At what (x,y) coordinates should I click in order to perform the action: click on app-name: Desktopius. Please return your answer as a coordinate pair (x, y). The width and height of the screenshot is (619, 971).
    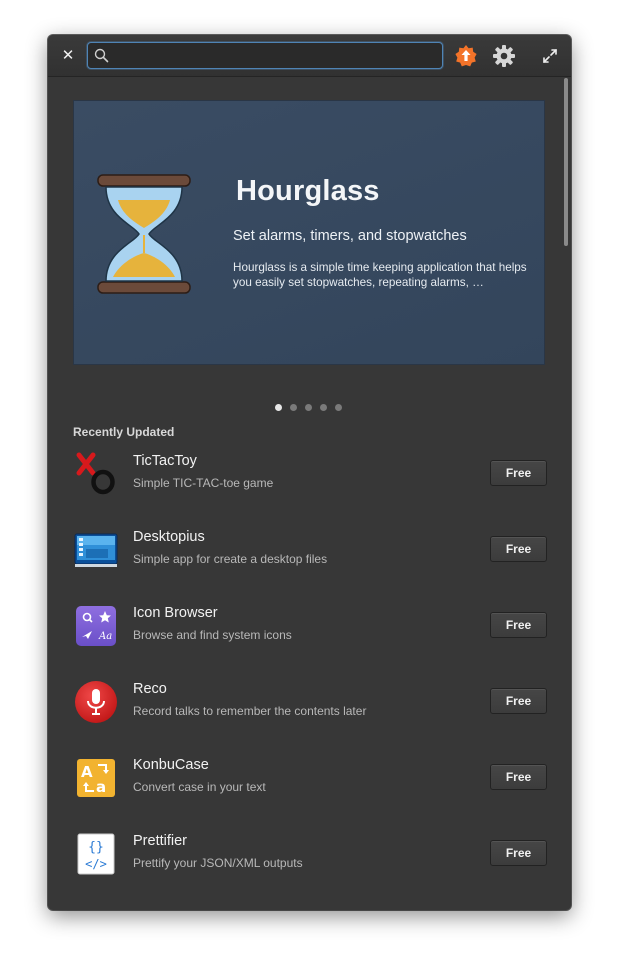
    Looking at the image, I should click on (169, 537).